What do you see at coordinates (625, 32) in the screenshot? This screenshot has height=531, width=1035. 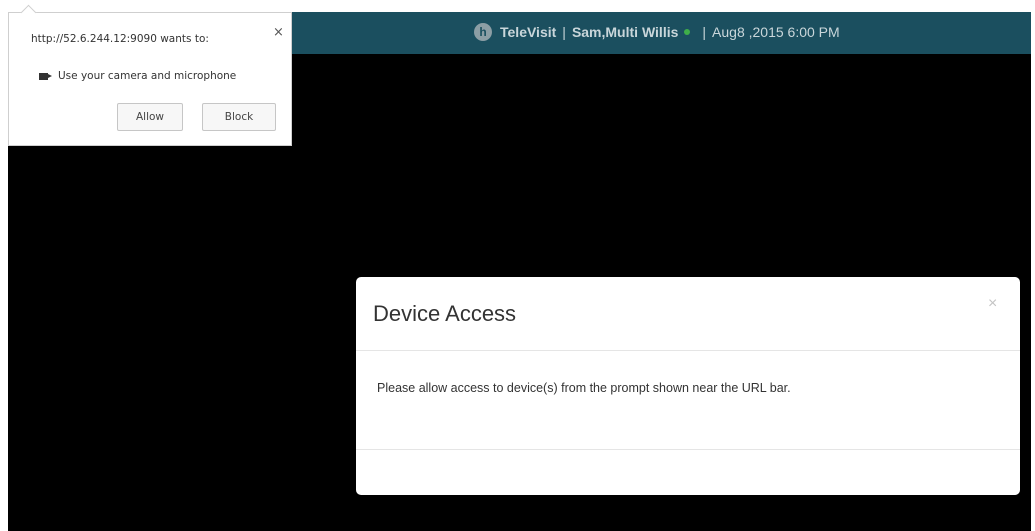 I see `patient-name: Sam,Multi Willis` at bounding box center [625, 32].